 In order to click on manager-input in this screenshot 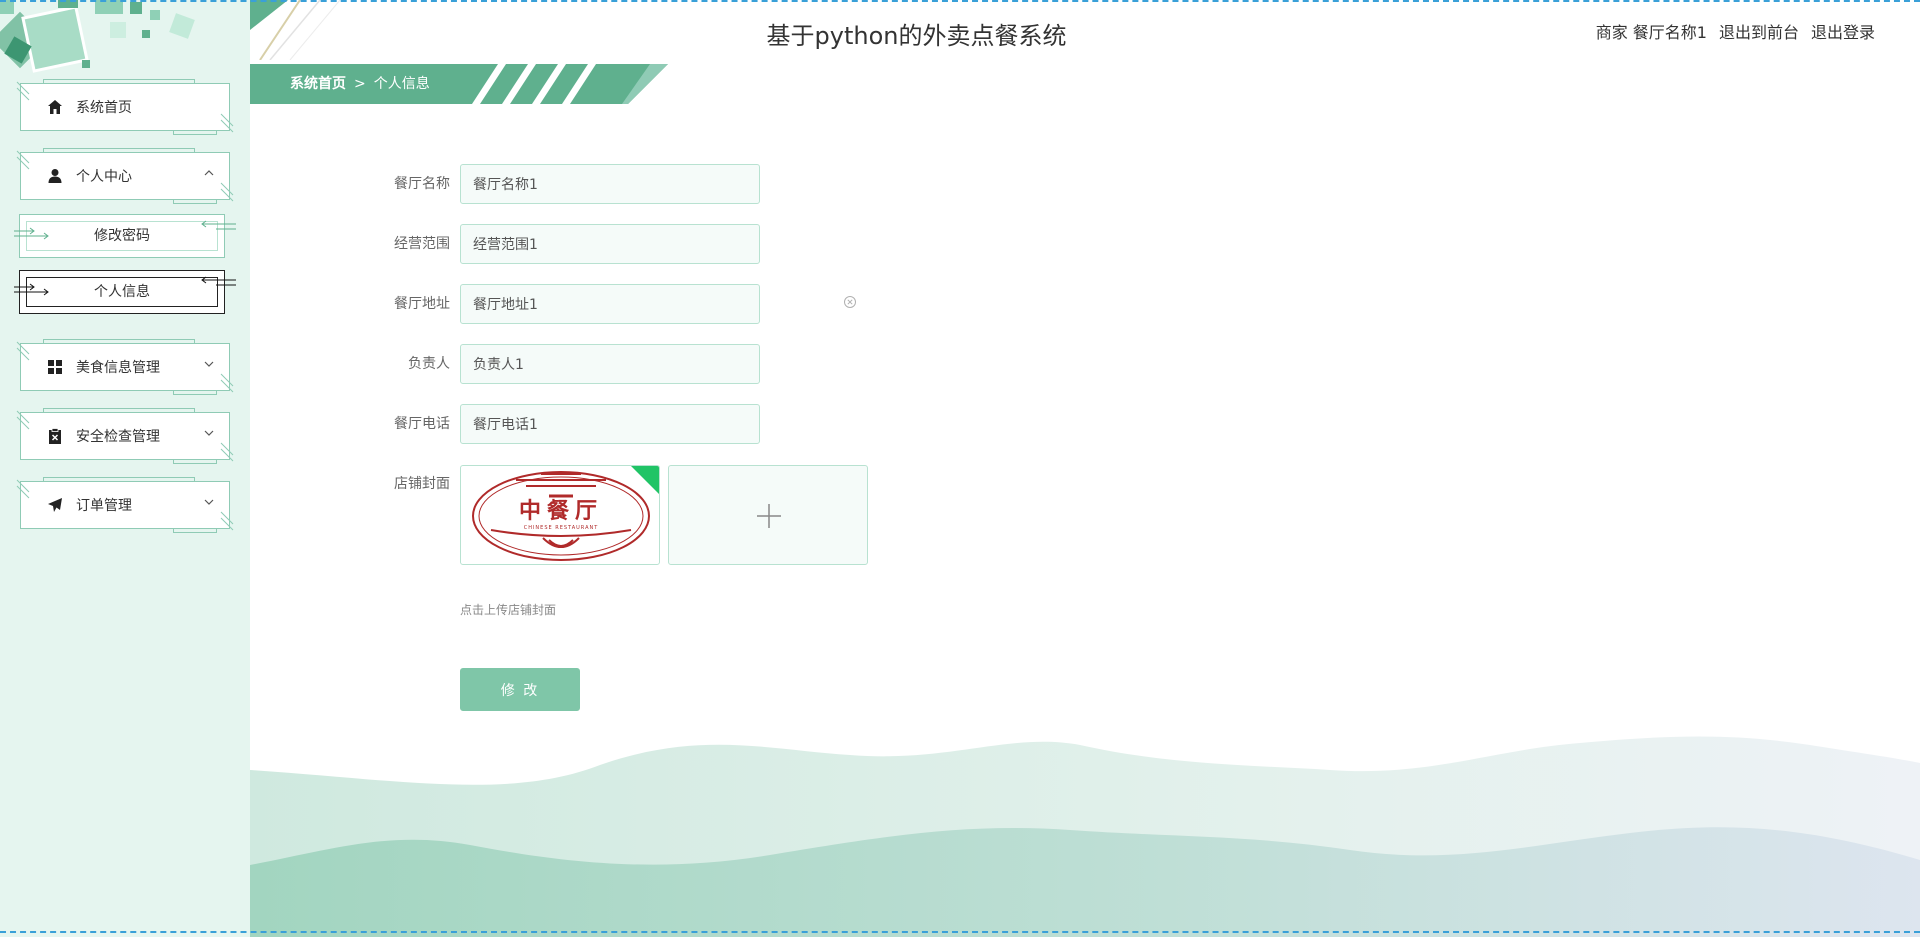, I will do `click(610, 364)`.